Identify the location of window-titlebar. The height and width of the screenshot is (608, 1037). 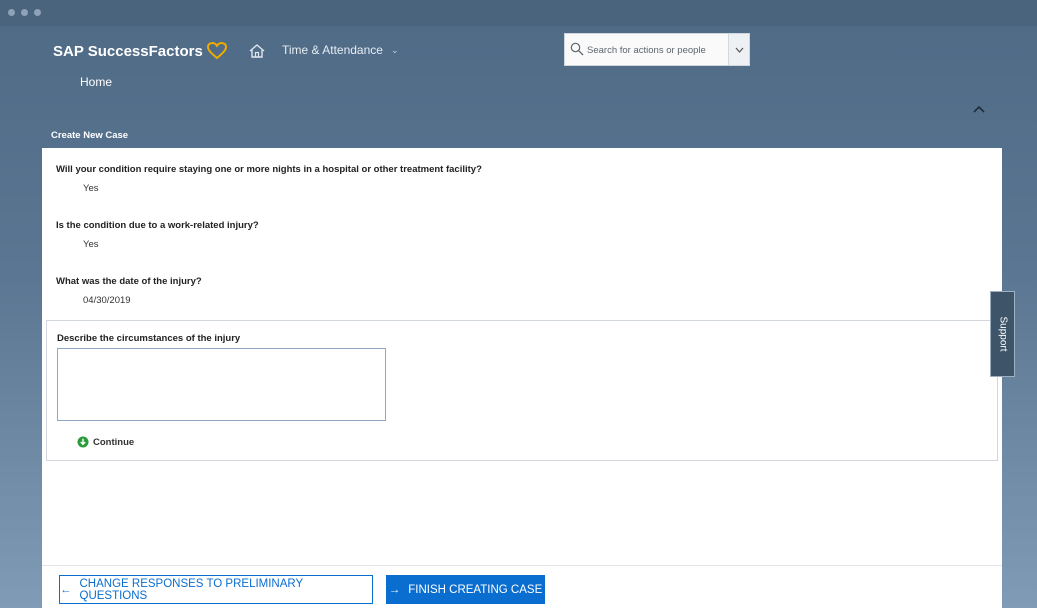
(518, 13).